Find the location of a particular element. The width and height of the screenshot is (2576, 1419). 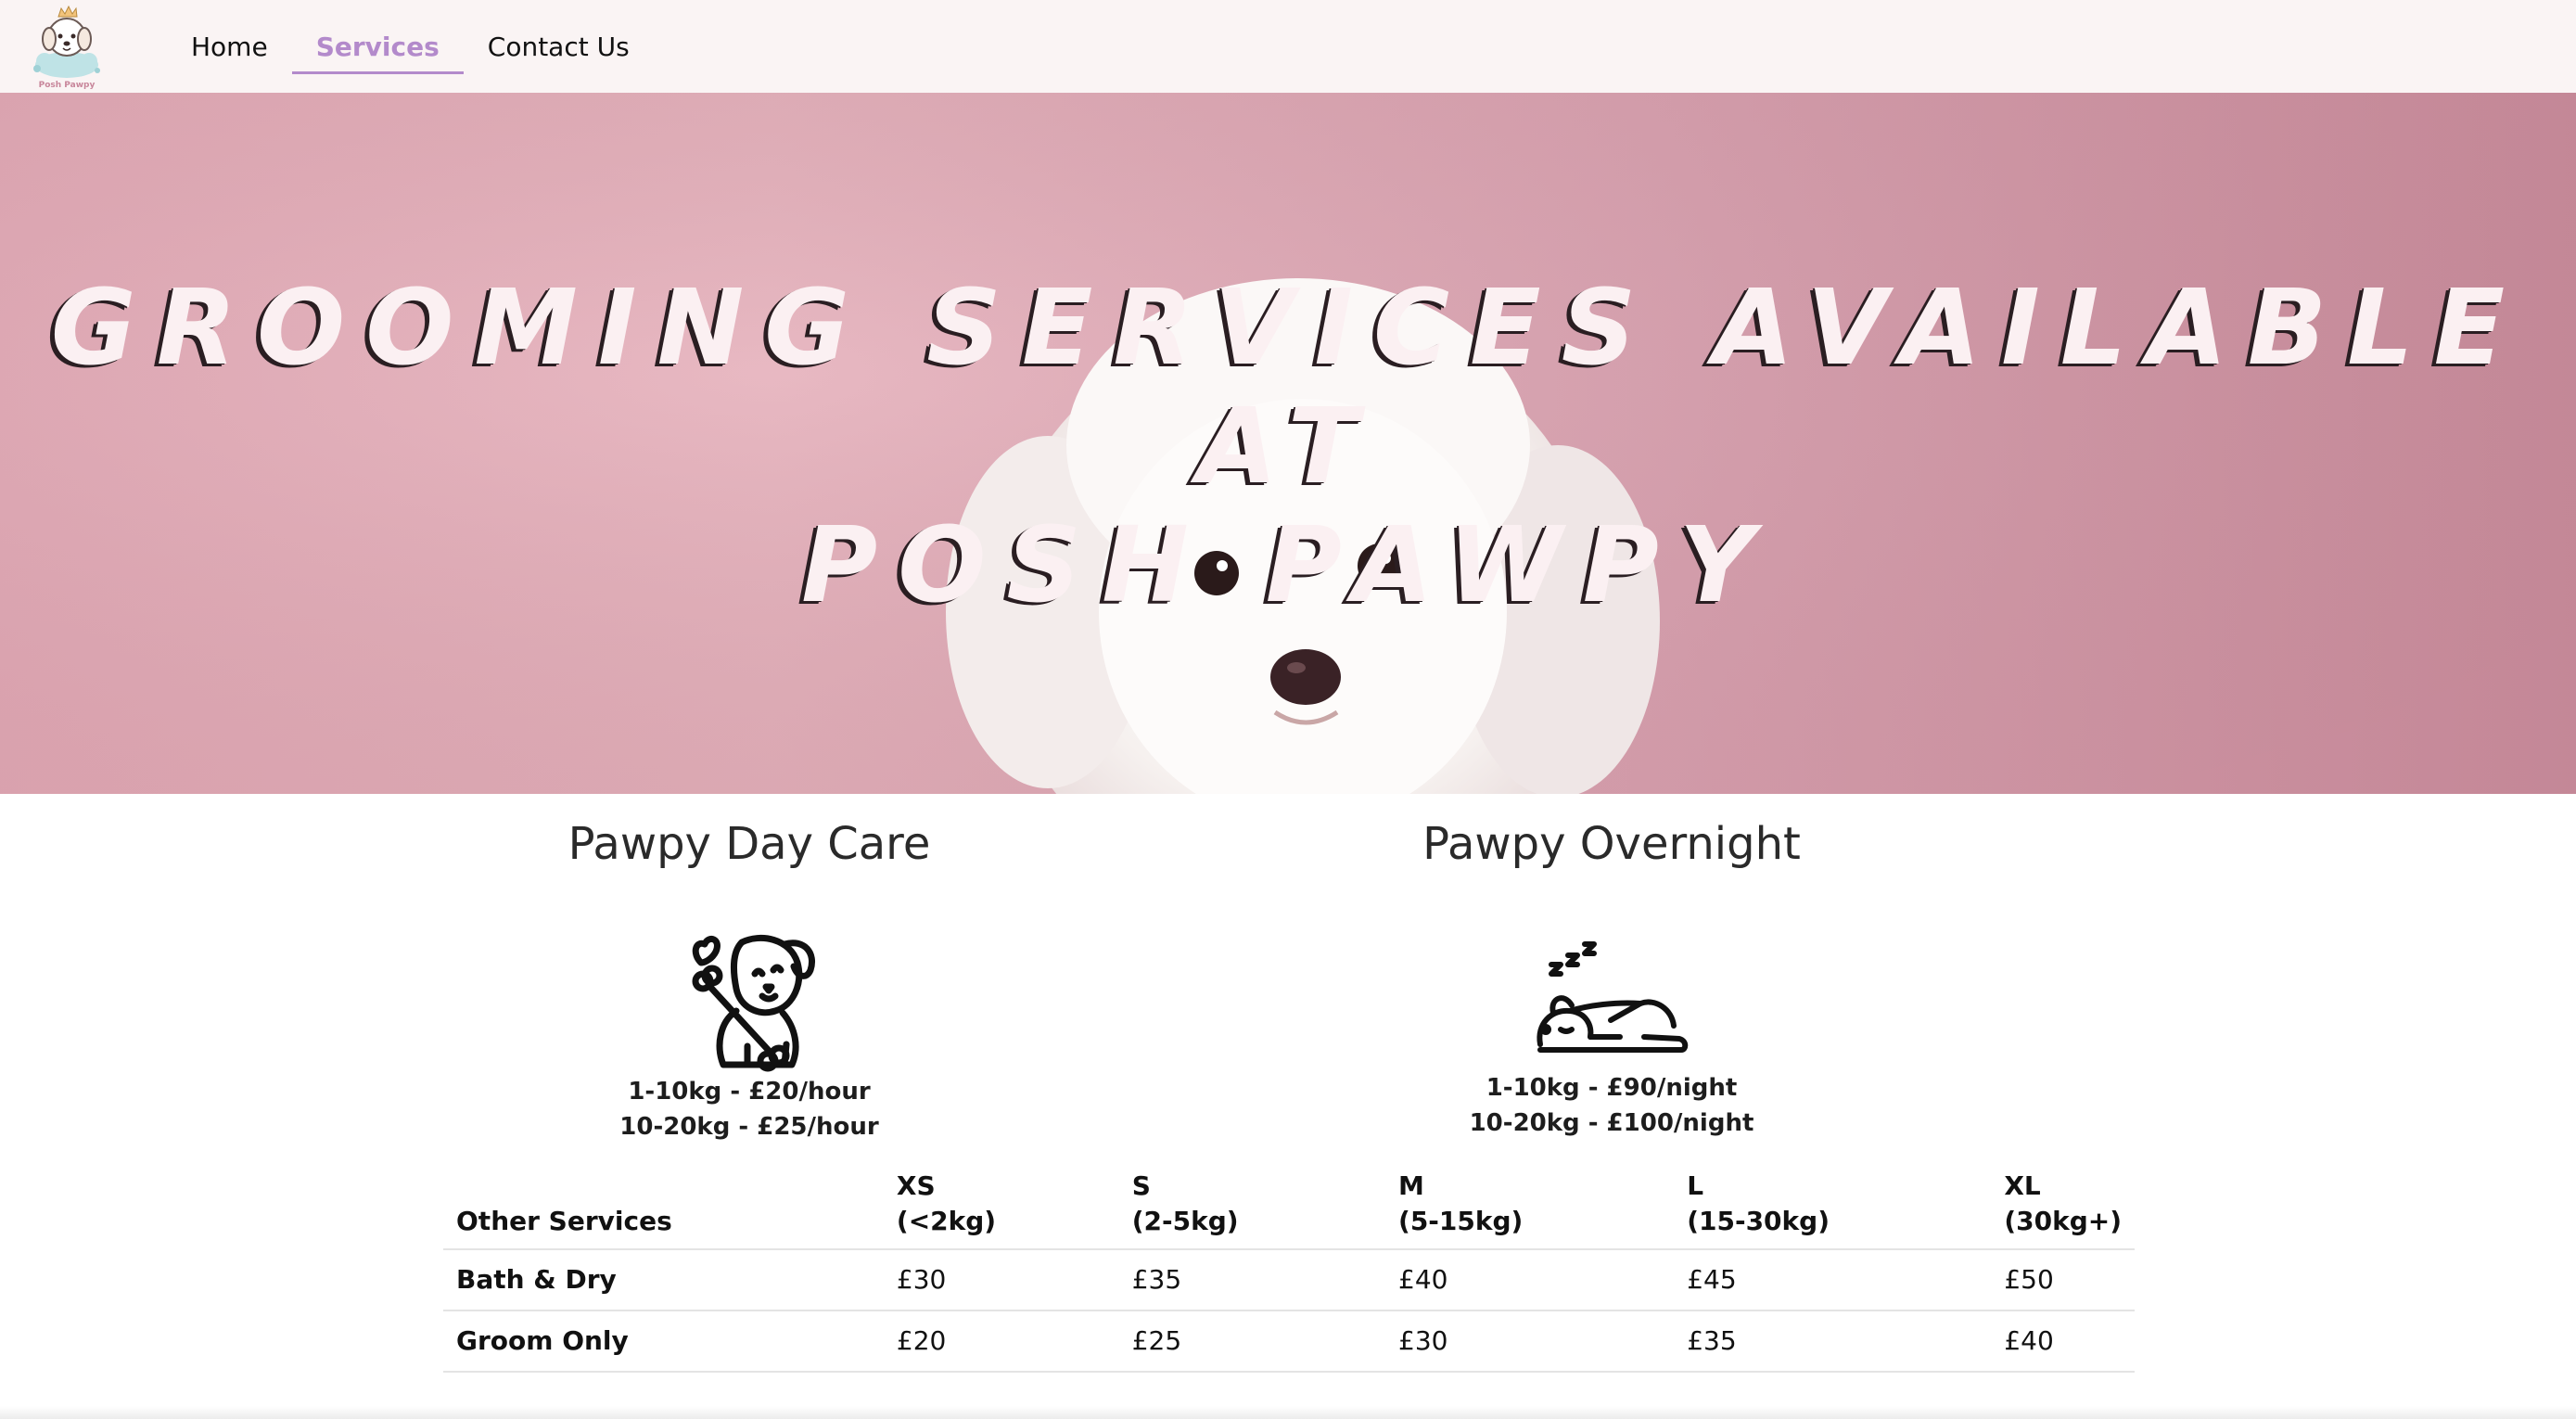

page-bottom-edge is located at coordinates (1288, 1412).